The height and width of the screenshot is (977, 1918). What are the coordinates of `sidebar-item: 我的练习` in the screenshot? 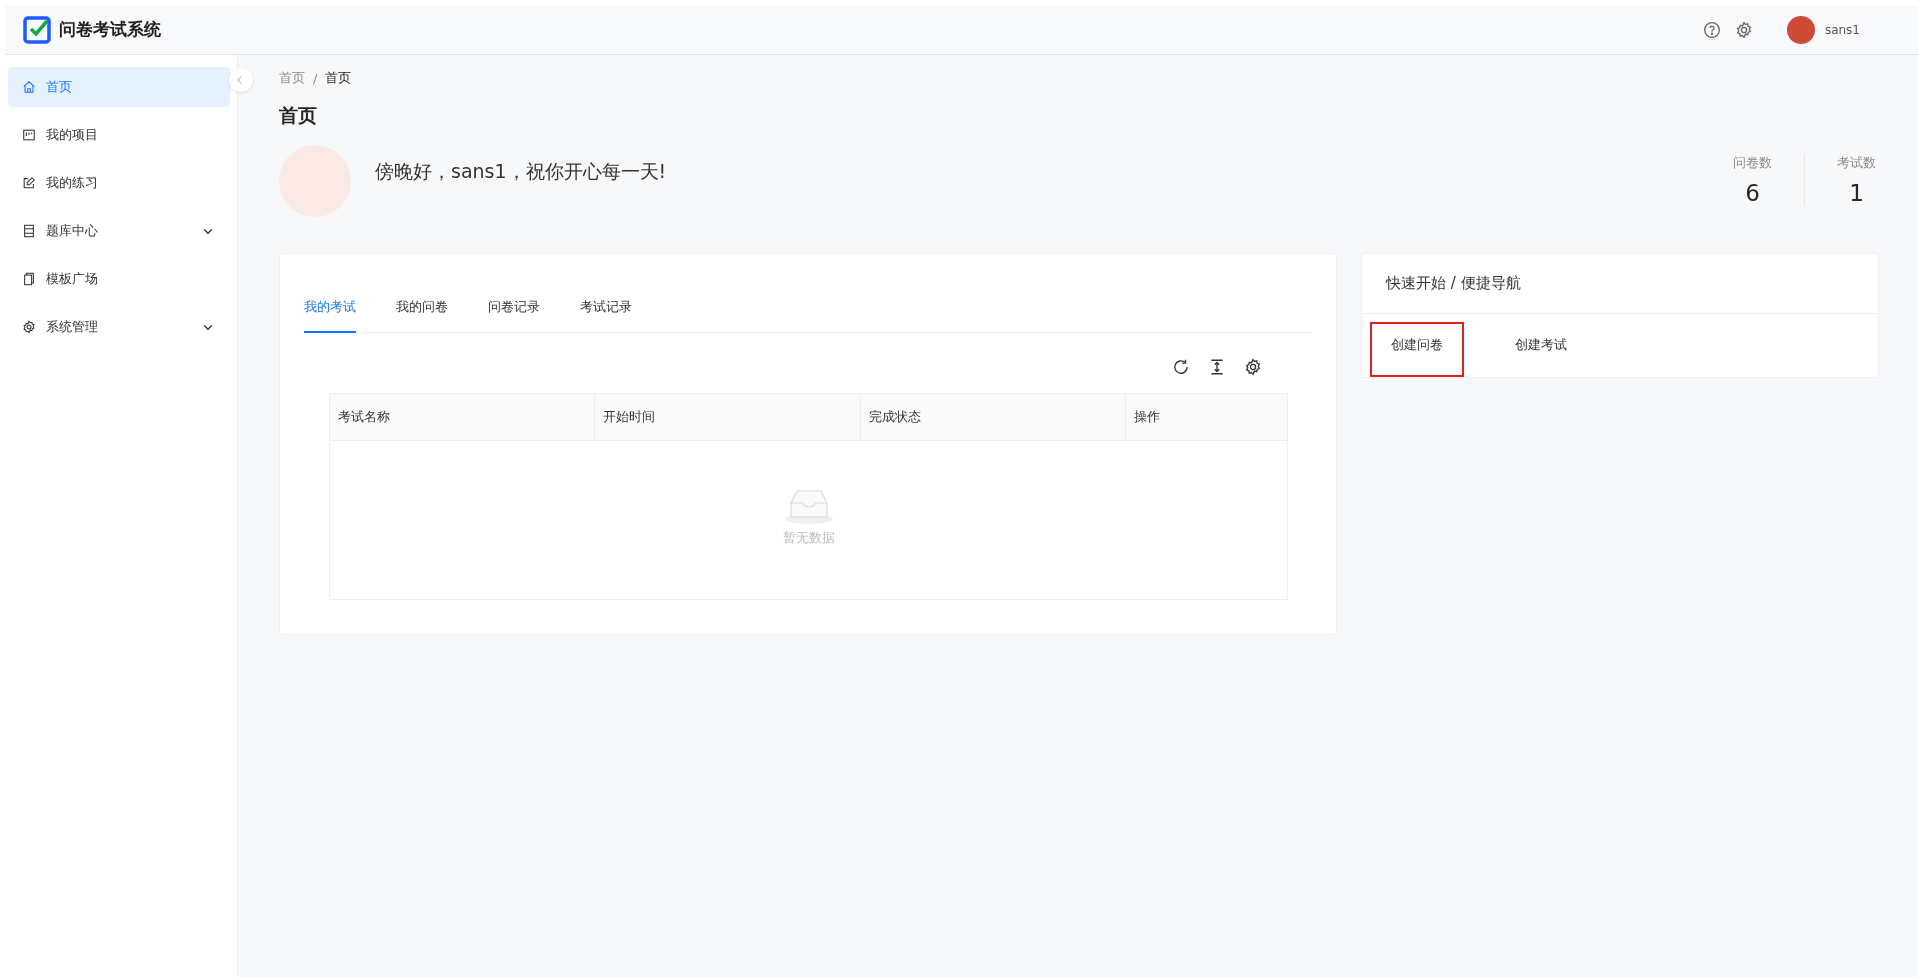 It's located at (119, 183).